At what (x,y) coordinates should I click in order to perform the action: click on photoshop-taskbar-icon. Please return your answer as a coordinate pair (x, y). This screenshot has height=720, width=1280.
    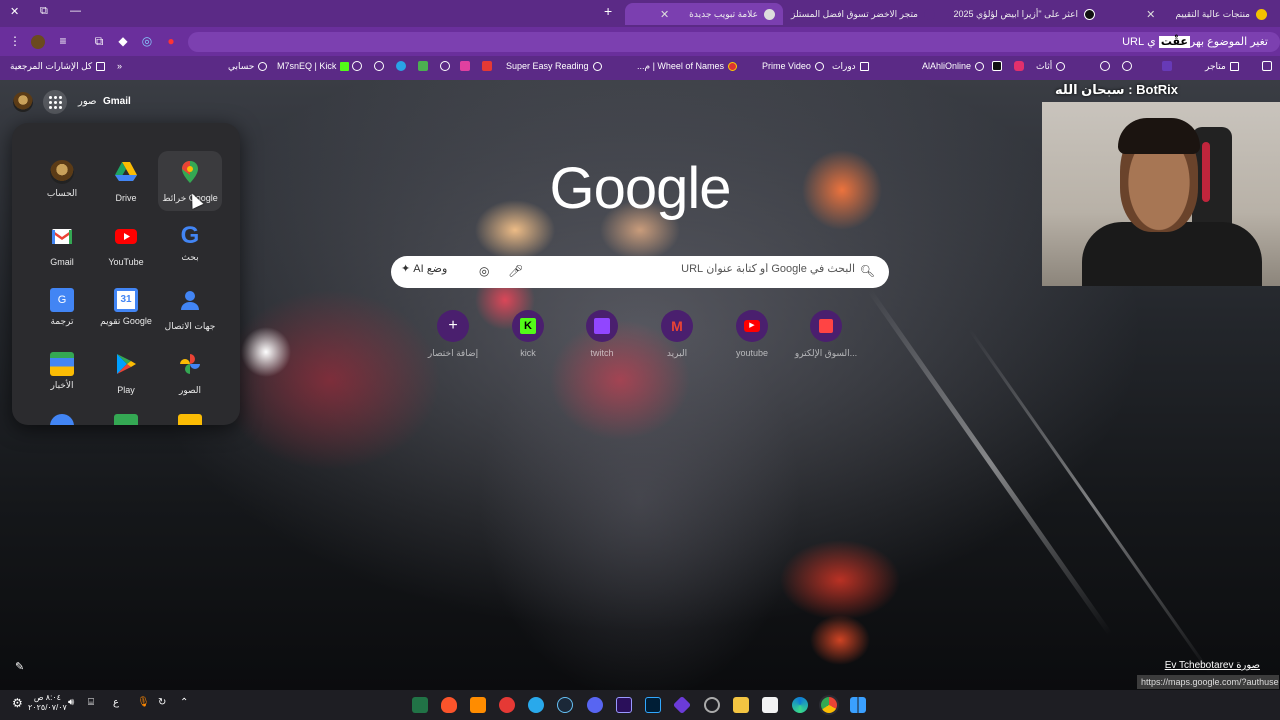
    Looking at the image, I should click on (653, 705).